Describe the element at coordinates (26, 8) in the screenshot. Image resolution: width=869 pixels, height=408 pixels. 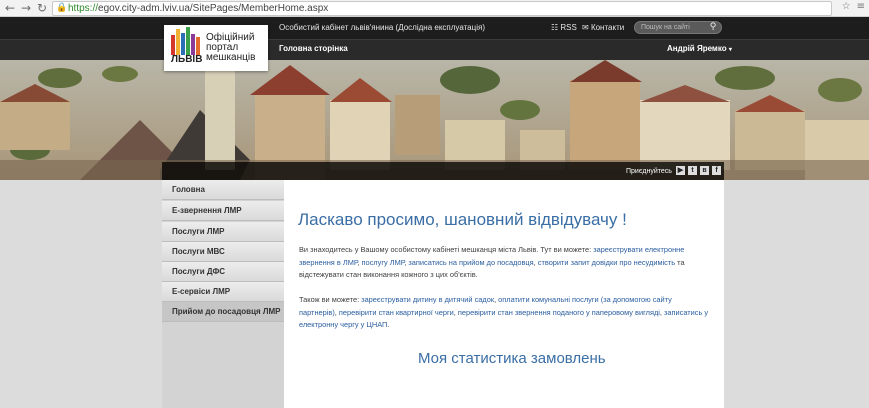
I see `forward-icon: →` at that location.